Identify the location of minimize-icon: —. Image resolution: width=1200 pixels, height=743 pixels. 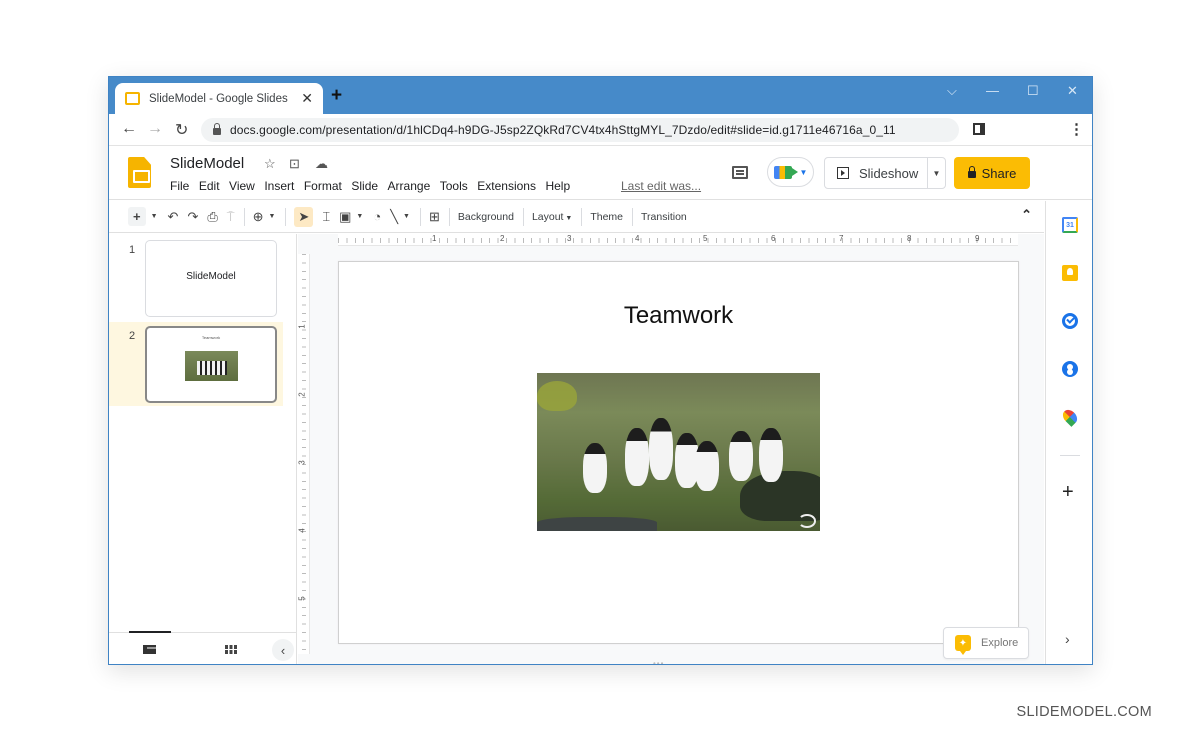
(992, 90).